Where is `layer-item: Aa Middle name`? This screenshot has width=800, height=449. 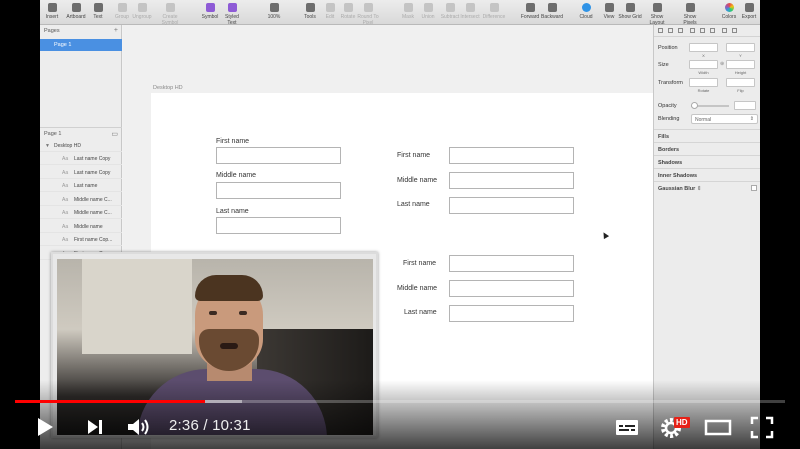
layer-item: Aa Middle name is located at coordinates (81, 226).